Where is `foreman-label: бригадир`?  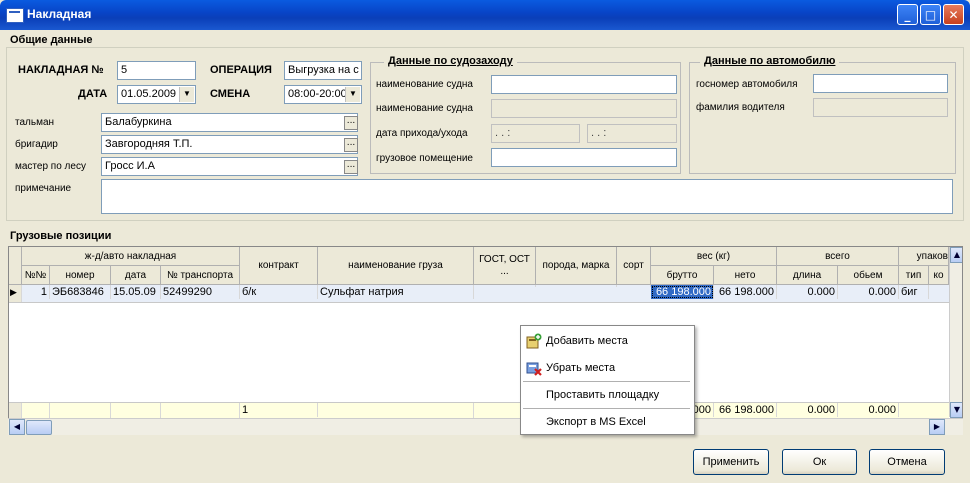
foreman-label: бригадир is located at coordinates (36, 144).